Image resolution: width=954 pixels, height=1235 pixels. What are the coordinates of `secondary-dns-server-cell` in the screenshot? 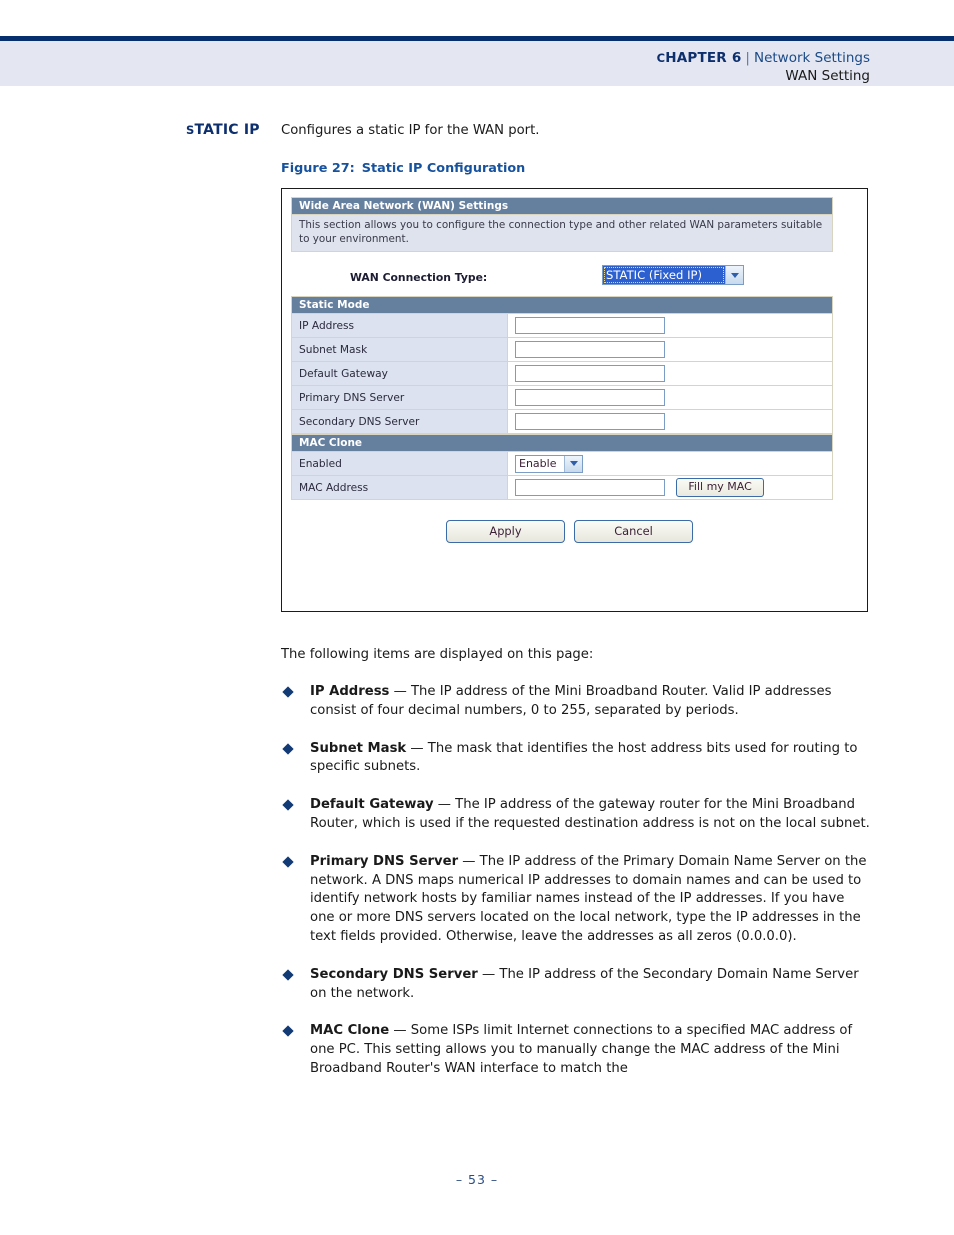 It's located at (670, 421).